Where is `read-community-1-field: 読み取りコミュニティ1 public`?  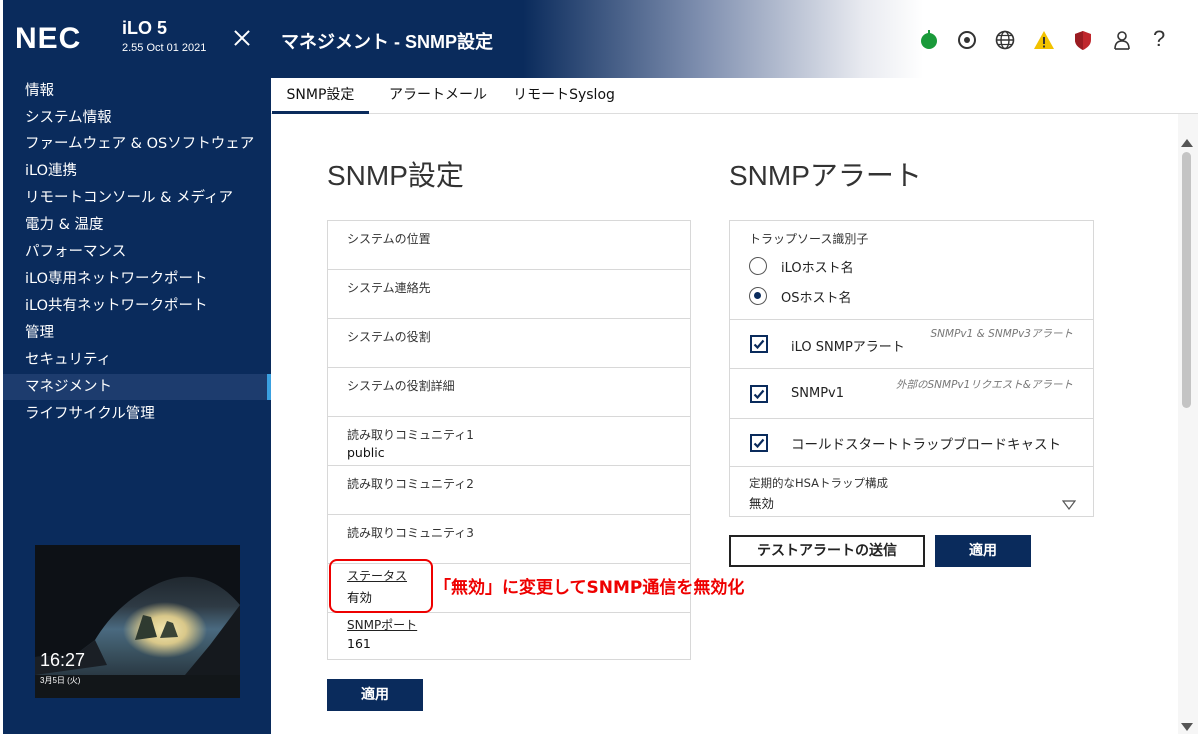 read-community-1-field: 読み取りコミュニティ1 public is located at coordinates (509, 441).